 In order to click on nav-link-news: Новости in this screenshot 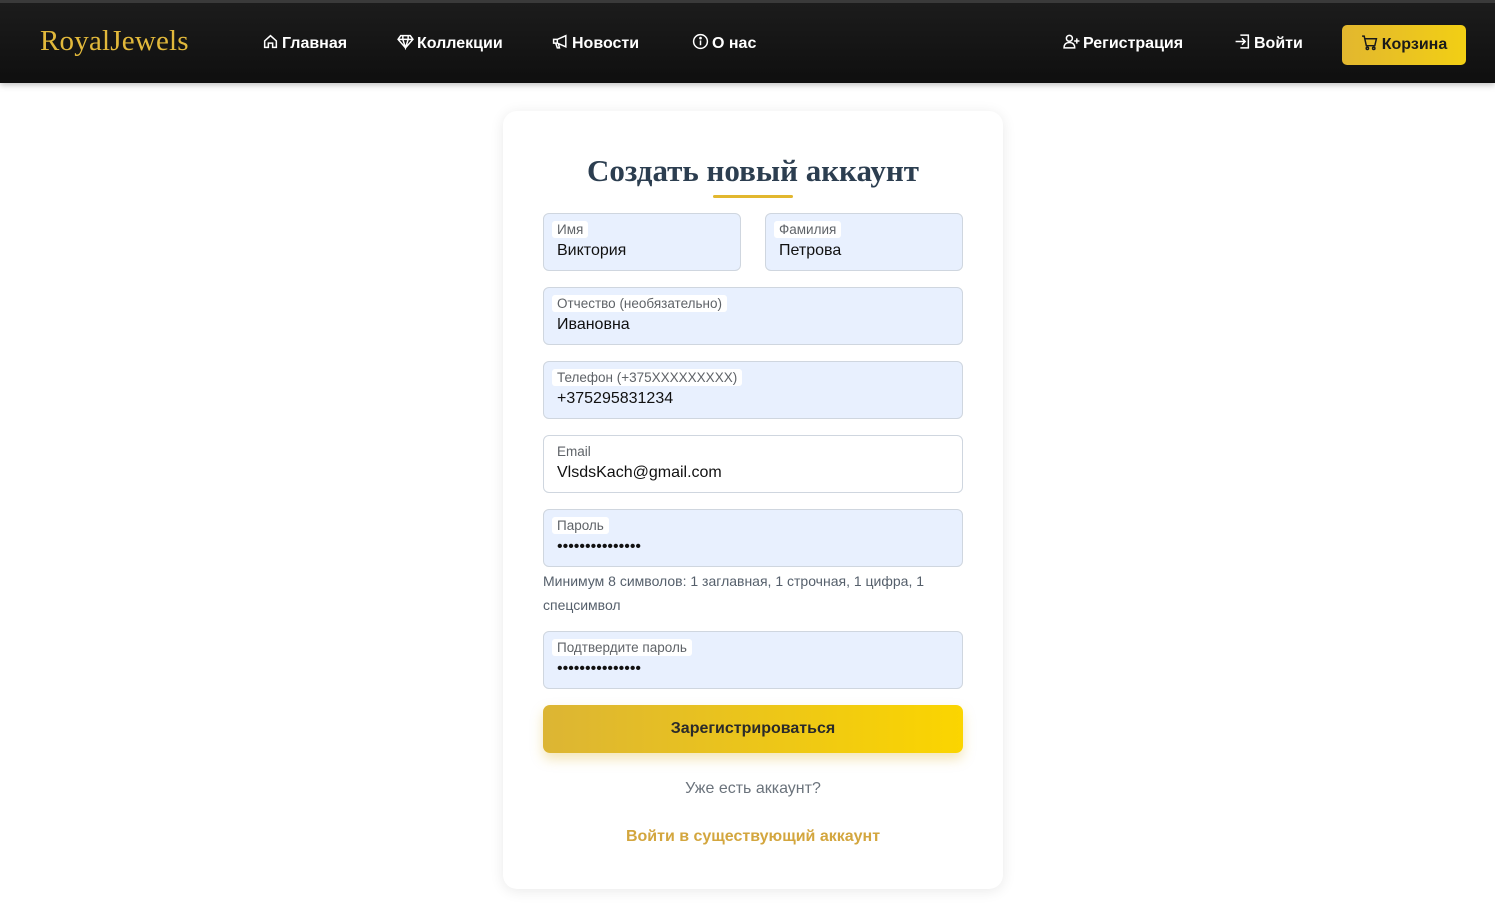, I will do `click(595, 44)`.